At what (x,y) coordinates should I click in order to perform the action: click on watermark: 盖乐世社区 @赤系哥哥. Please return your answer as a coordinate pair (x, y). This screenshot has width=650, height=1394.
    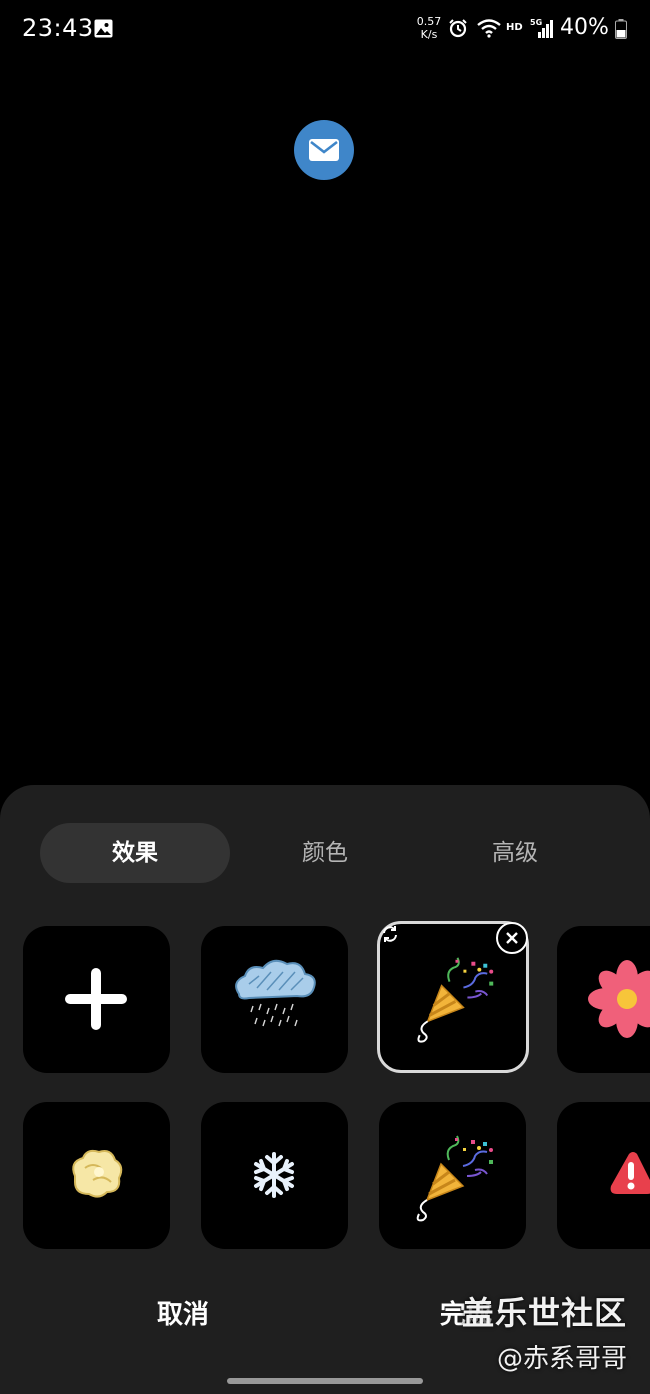
    Looking at the image, I should click on (544, 1331).